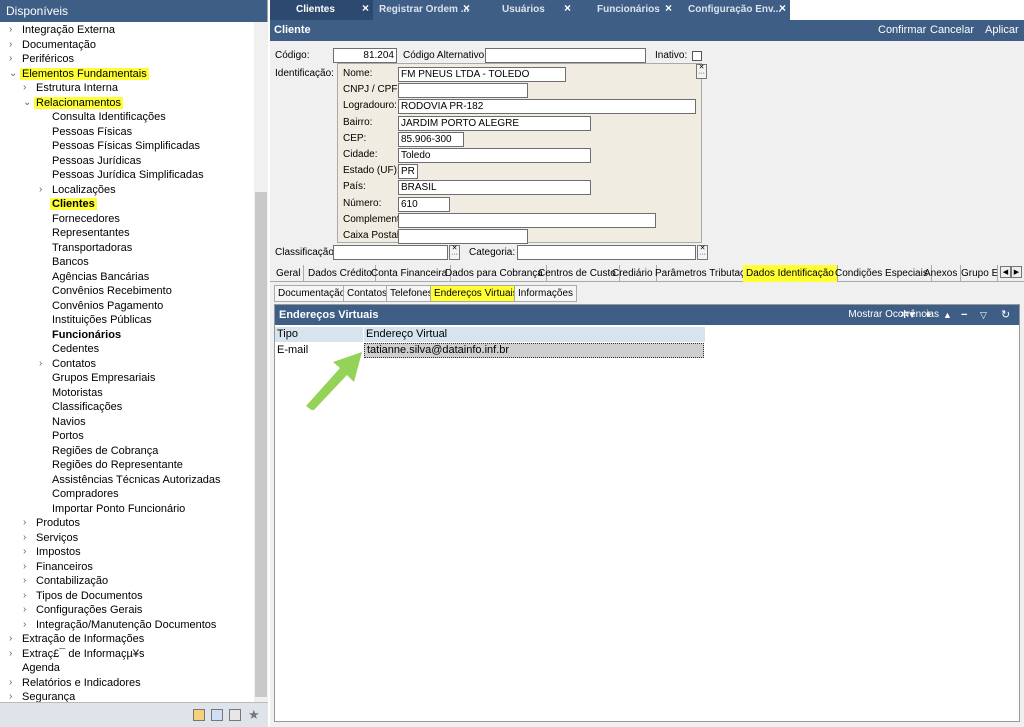  What do you see at coordinates (109, 117) in the screenshot?
I see `sidebar-item: Consulta Identificações` at bounding box center [109, 117].